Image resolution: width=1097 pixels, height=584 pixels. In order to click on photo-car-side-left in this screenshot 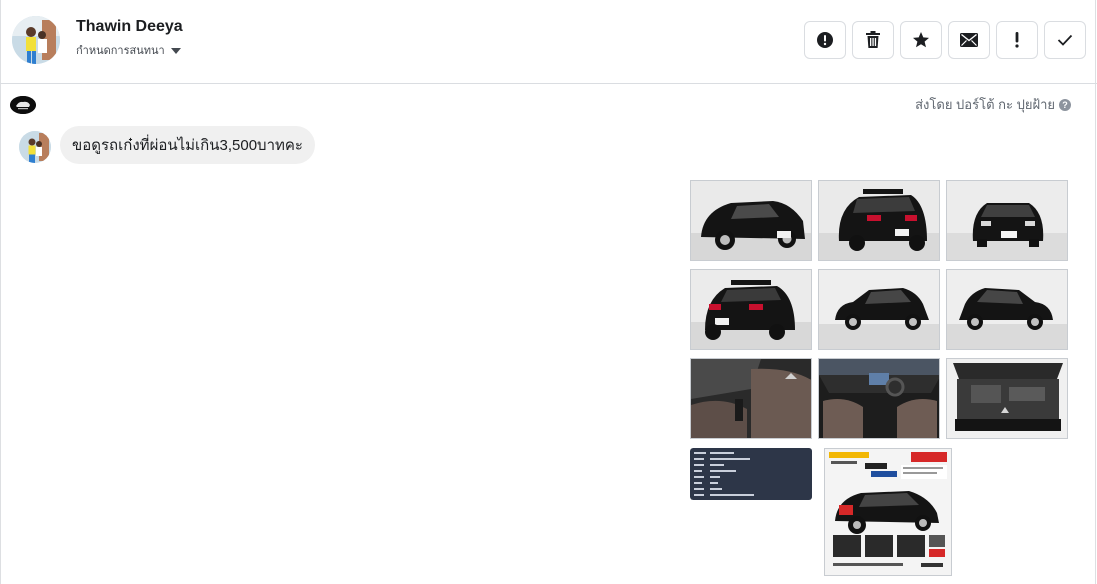, I will do `click(879, 309)`.